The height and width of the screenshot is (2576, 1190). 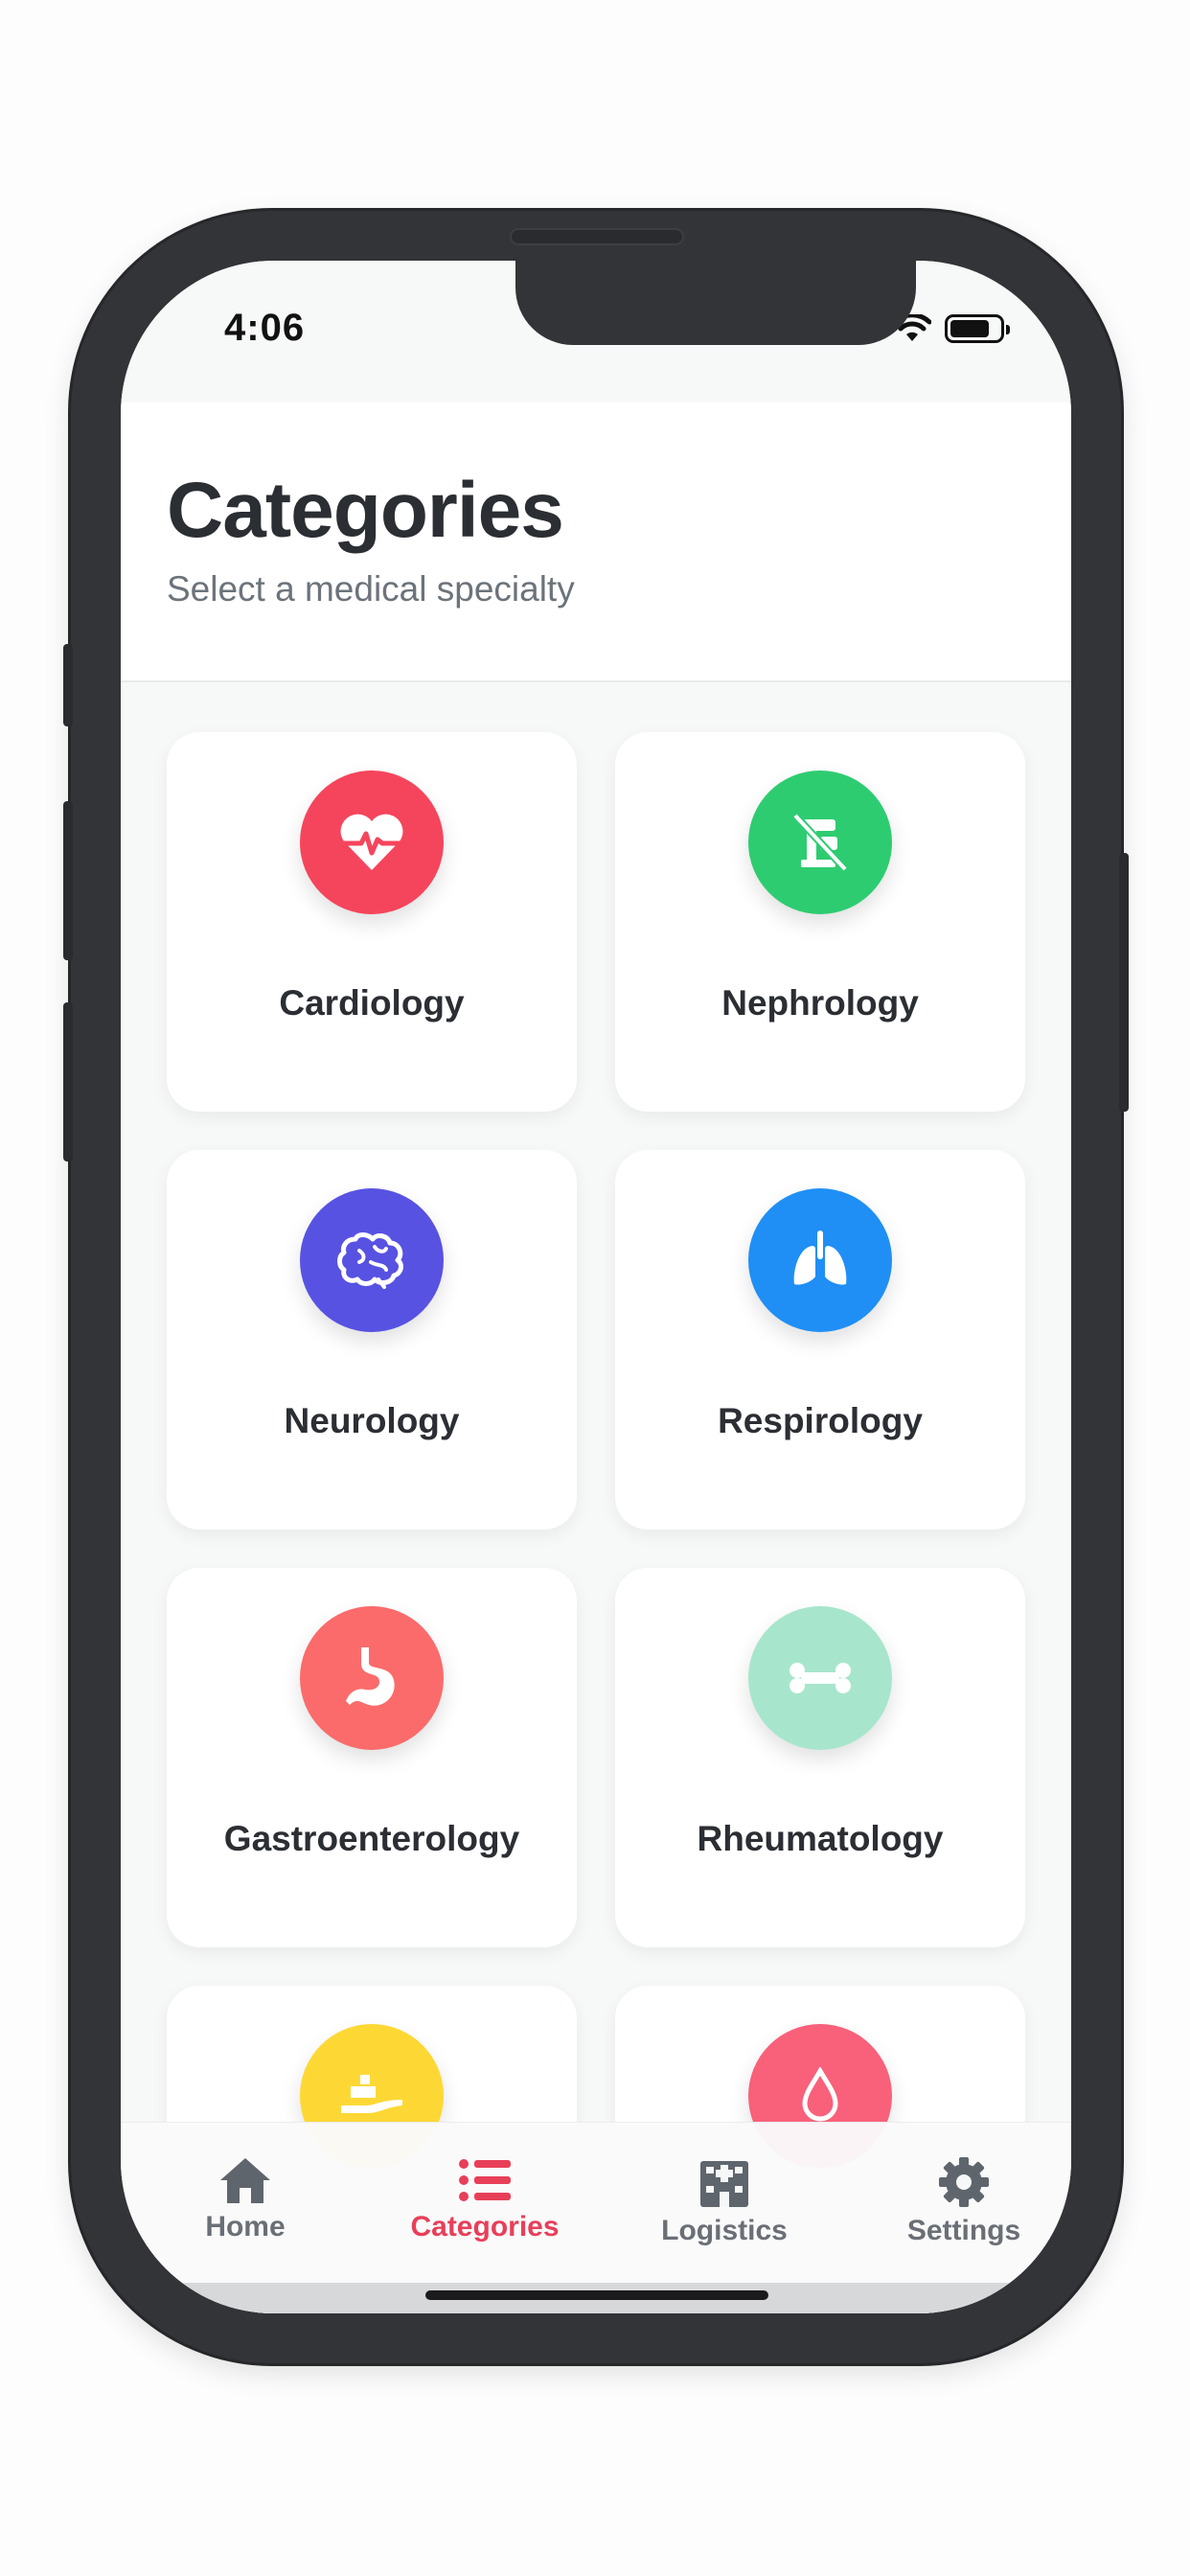 What do you see at coordinates (372, 1420) in the screenshot?
I see `category-label: Neurology` at bounding box center [372, 1420].